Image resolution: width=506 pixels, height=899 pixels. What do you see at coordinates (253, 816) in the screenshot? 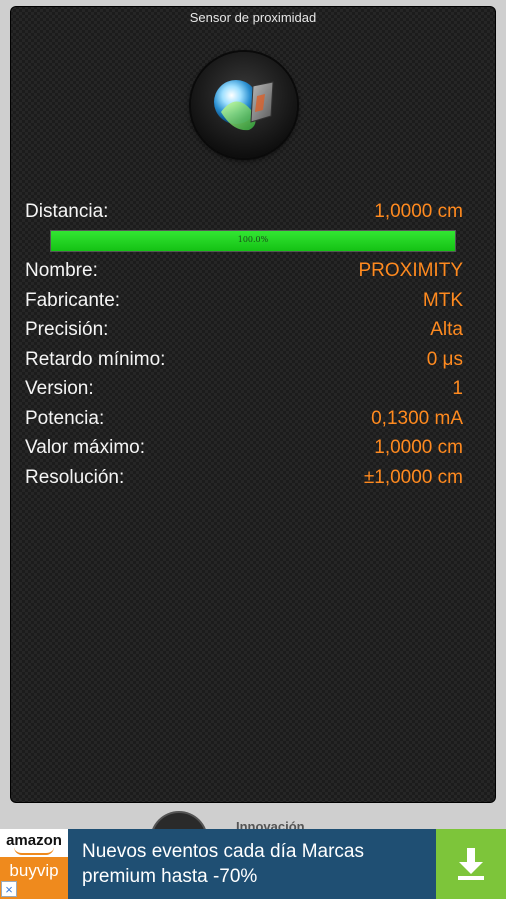
I see `next-item-peek: Innovación` at bounding box center [253, 816].